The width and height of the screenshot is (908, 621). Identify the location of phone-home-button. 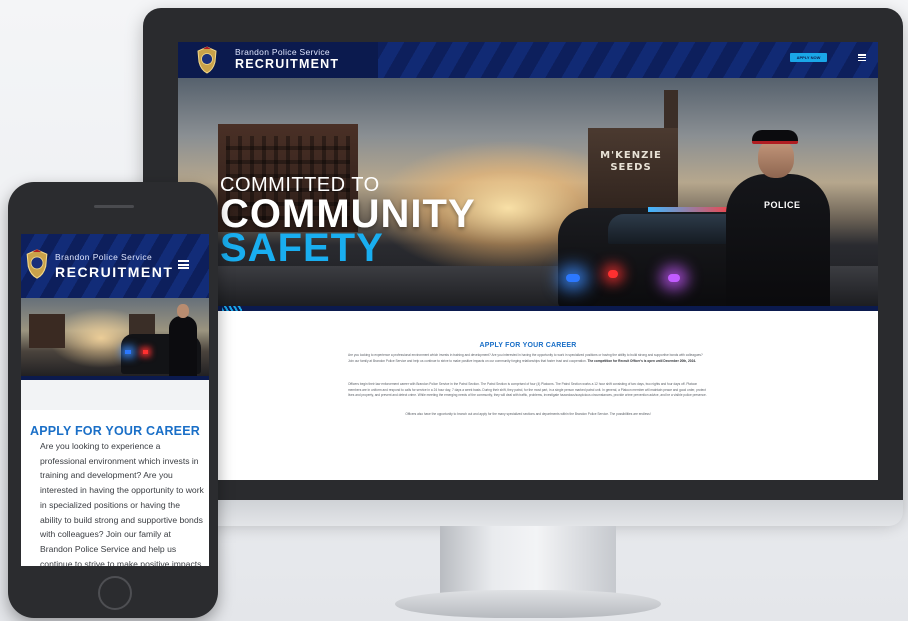
(115, 593).